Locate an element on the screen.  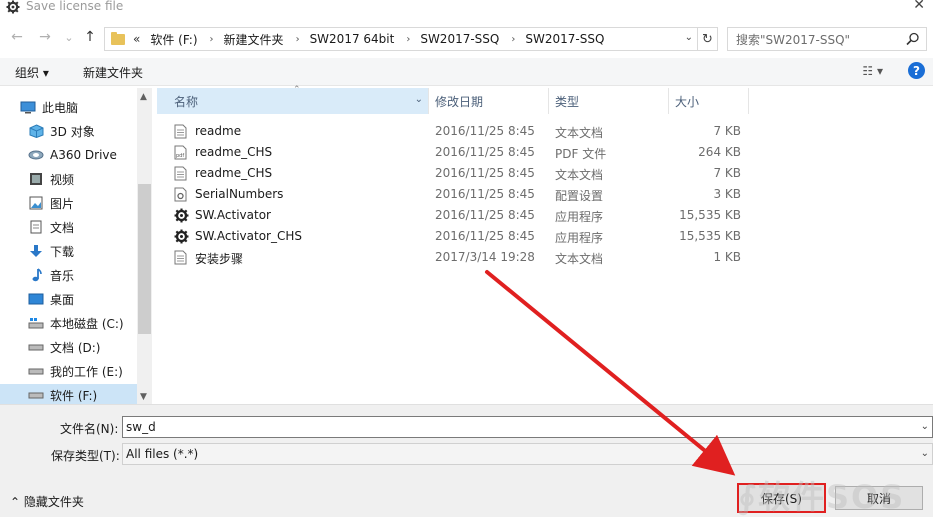
sidebar-item-desktop: 桌面 is located at coordinates (68, 299).